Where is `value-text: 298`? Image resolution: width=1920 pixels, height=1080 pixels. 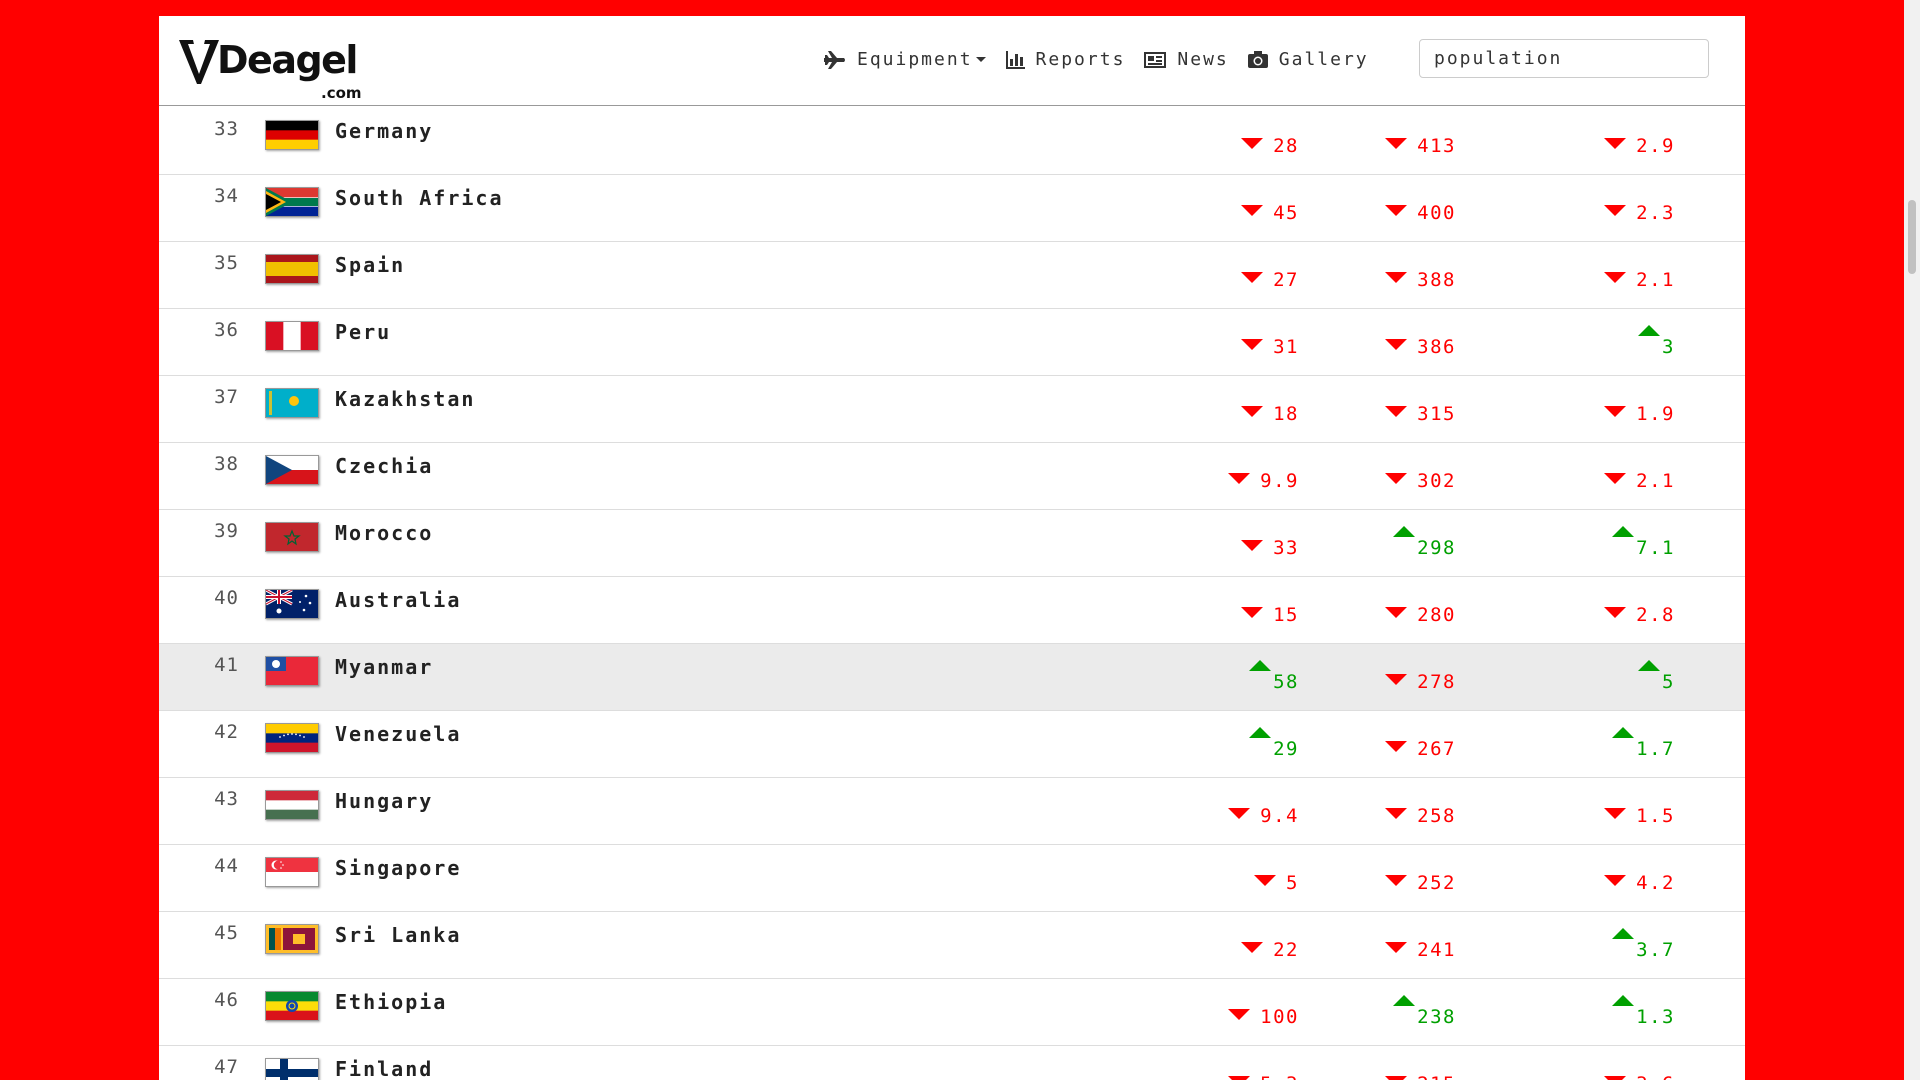 value-text: 298 is located at coordinates (1436, 548).